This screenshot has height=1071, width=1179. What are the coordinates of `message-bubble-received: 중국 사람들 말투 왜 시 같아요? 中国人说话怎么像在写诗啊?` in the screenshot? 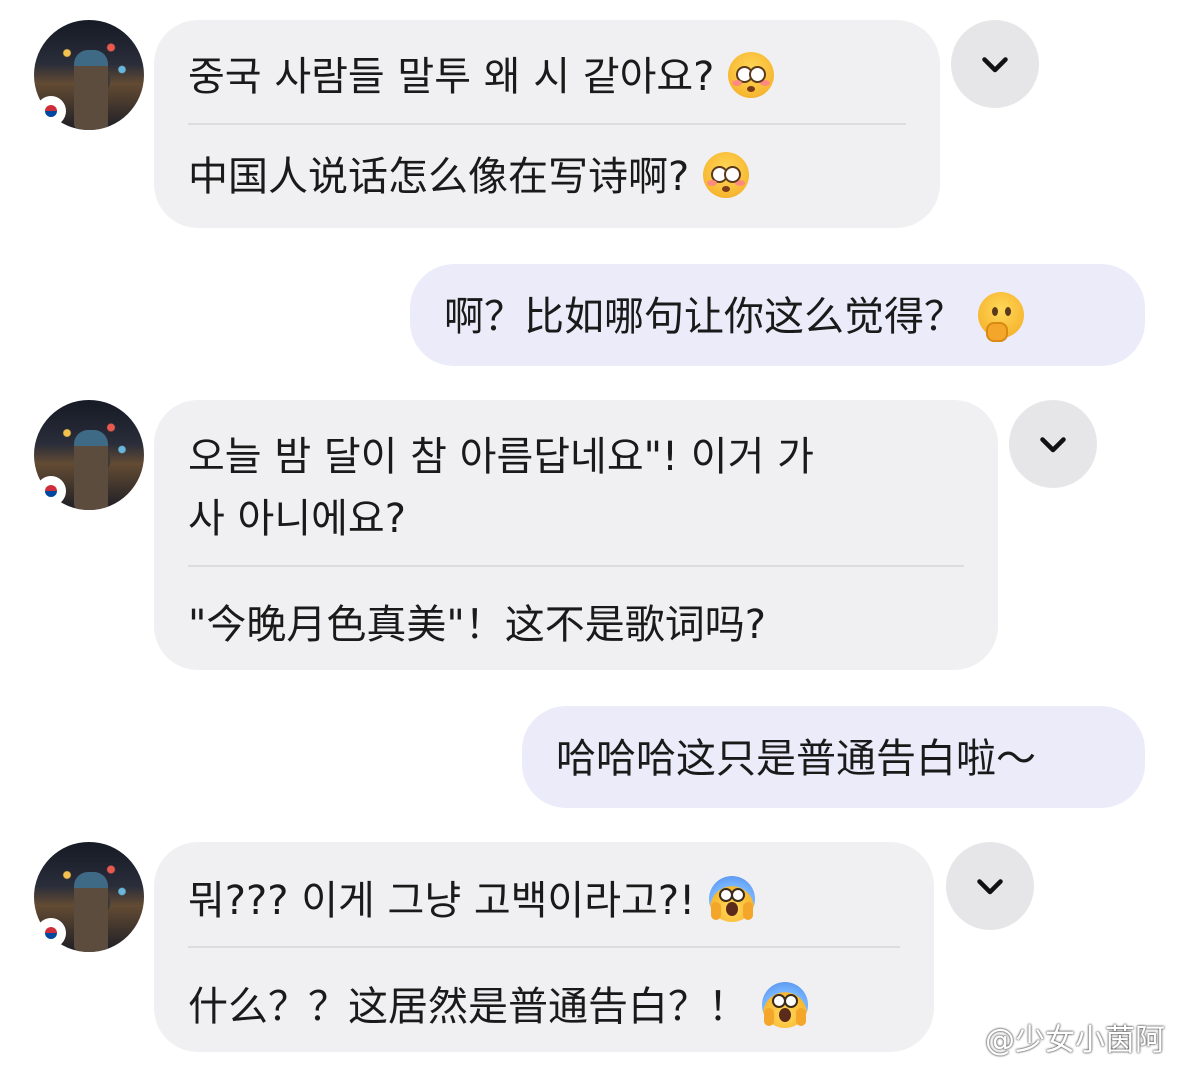 It's located at (547, 124).